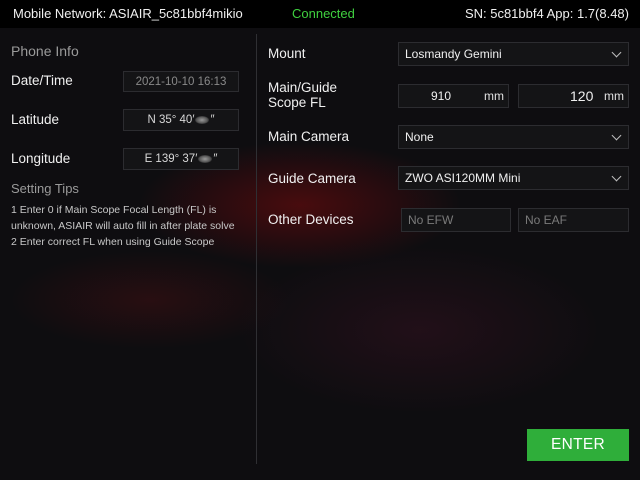  What do you see at coordinates (513, 54) in the screenshot?
I see `mount-select: Losmandy Gemini` at bounding box center [513, 54].